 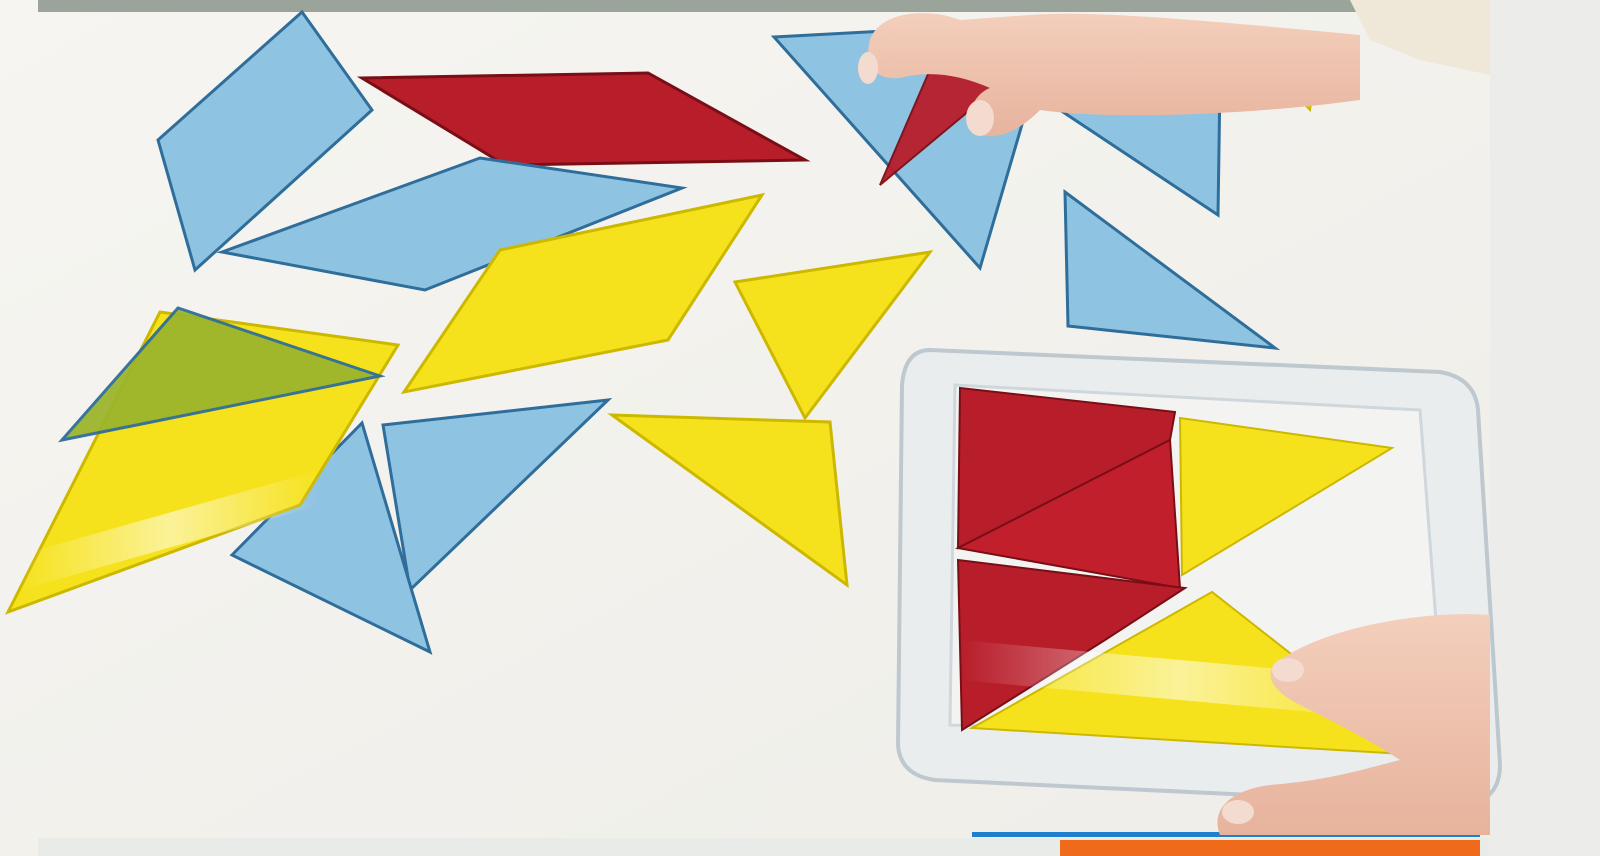 I want to click on right-margin, so click(x=1545, y=428).